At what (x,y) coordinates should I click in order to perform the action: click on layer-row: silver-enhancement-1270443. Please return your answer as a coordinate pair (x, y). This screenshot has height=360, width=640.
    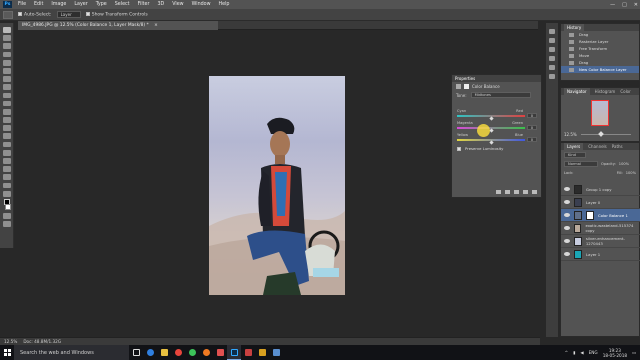
    Looking at the image, I should click on (600, 241).